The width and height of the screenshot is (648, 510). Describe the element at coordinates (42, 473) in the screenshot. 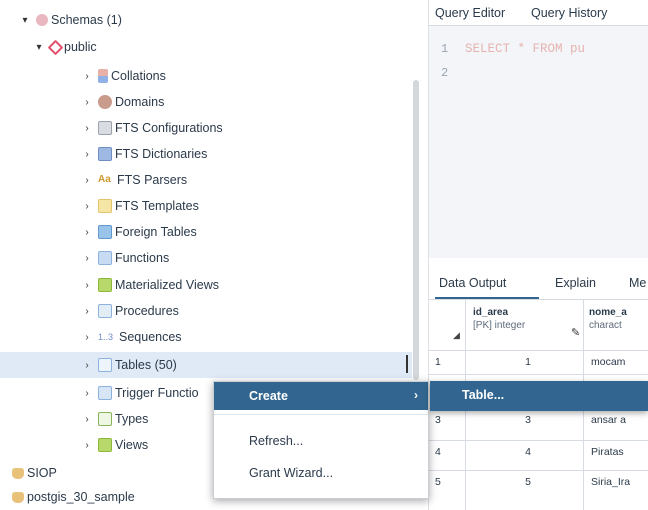

I see `tree-node-label: SIOP` at that location.